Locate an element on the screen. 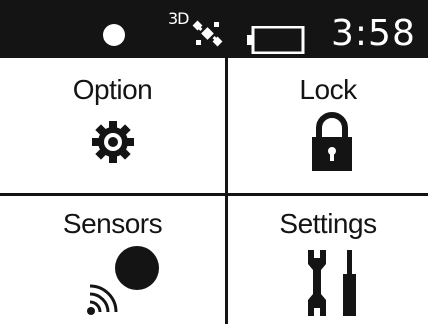 The height and width of the screenshot is (324, 428). gps-fix-label: 3D is located at coordinates (178, 18).